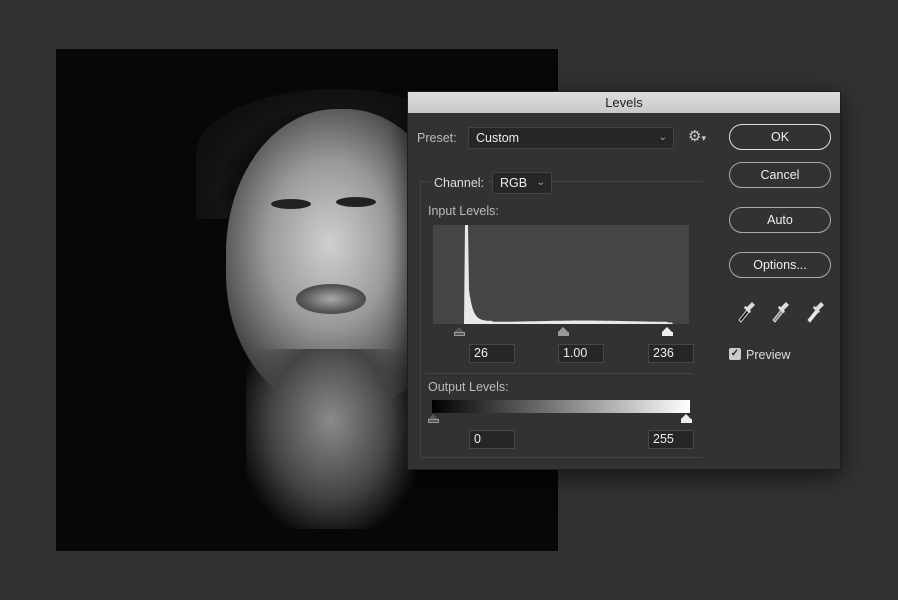 The image size is (898, 600). Describe the element at coordinates (437, 138) in the screenshot. I see `preset-label: Preset:` at that location.